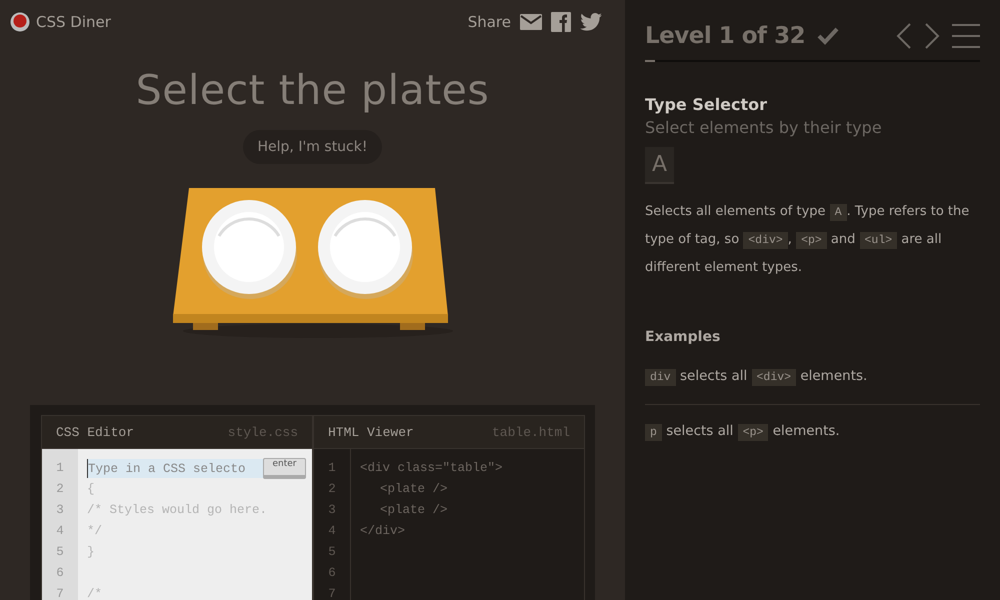 The width and height of the screenshot is (1000, 600). What do you see at coordinates (659, 165) in the screenshot?
I see `syntax-box: A` at bounding box center [659, 165].